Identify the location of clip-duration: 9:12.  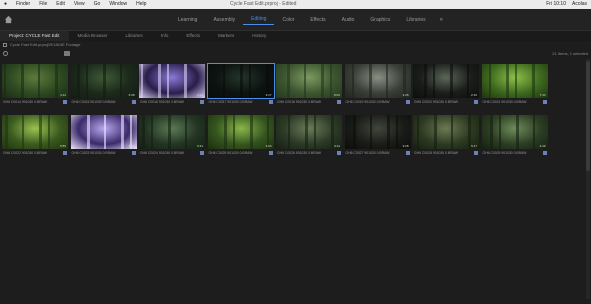
(337, 146).